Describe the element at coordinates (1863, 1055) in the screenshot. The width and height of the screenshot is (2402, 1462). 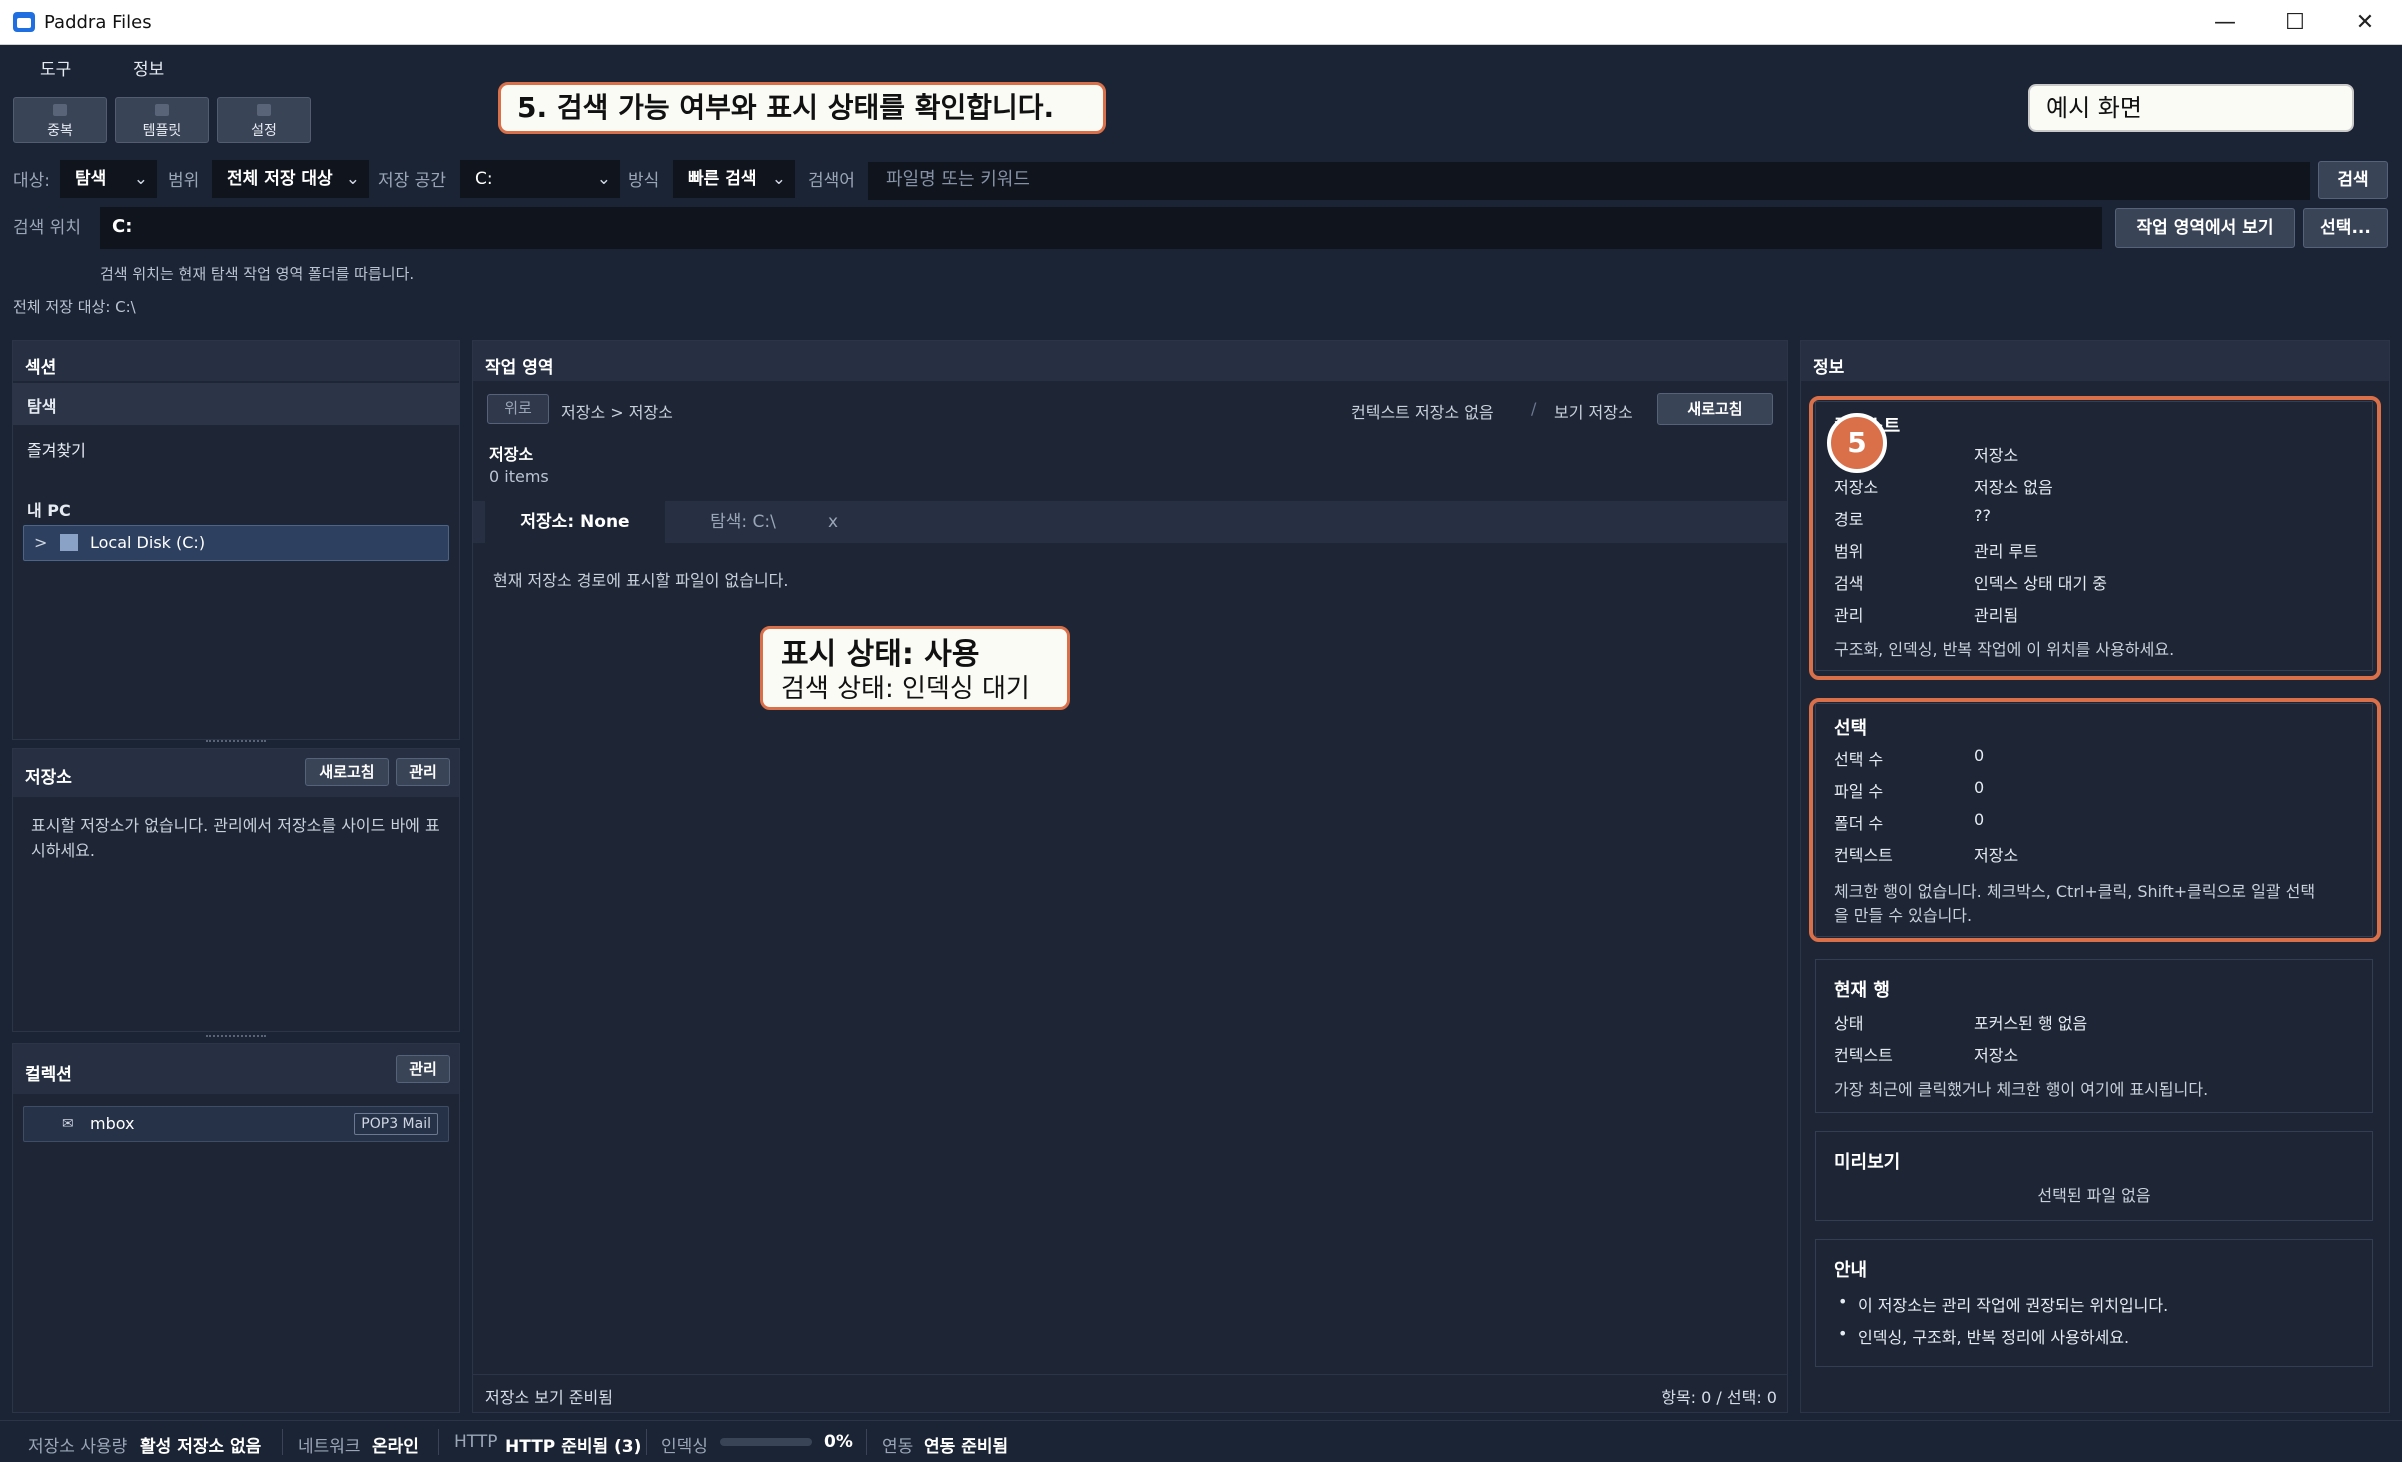
I see `current-row-key: 컨텍스트` at that location.